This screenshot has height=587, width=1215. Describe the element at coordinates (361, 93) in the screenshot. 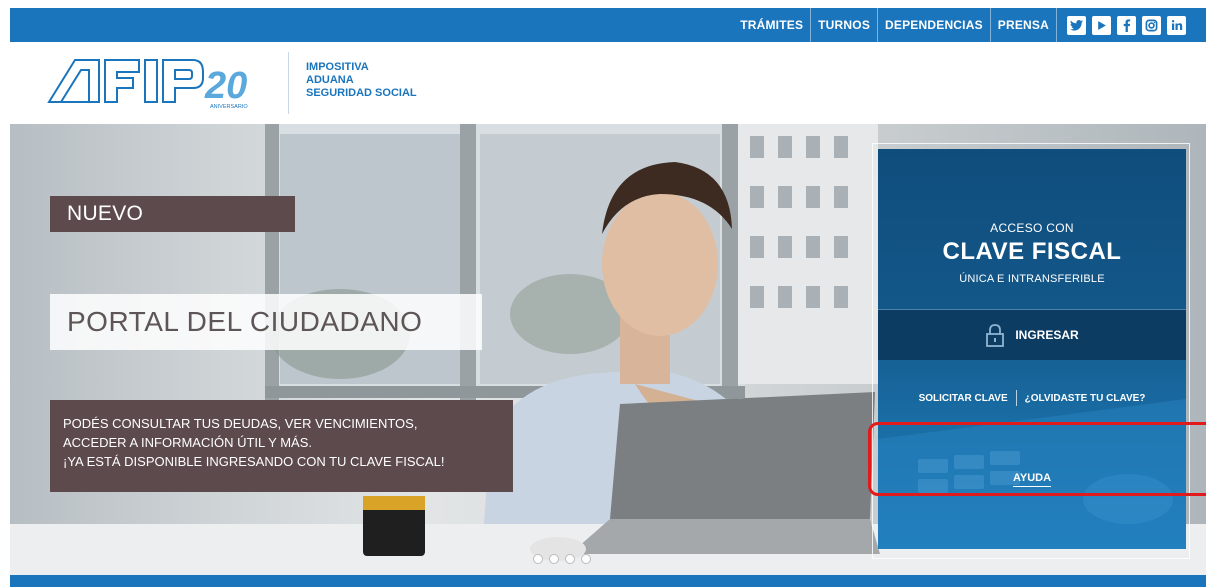

I see `tagline-seguridad-social: SEGURIDAD SOCIAL` at that location.